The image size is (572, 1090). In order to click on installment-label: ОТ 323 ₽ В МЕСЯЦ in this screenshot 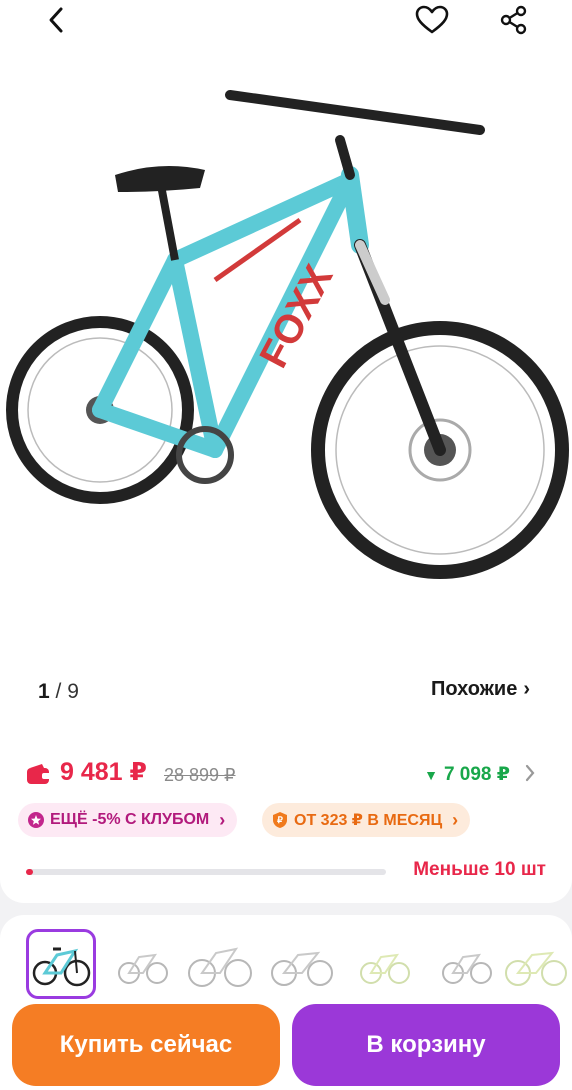, I will do `click(368, 820)`.